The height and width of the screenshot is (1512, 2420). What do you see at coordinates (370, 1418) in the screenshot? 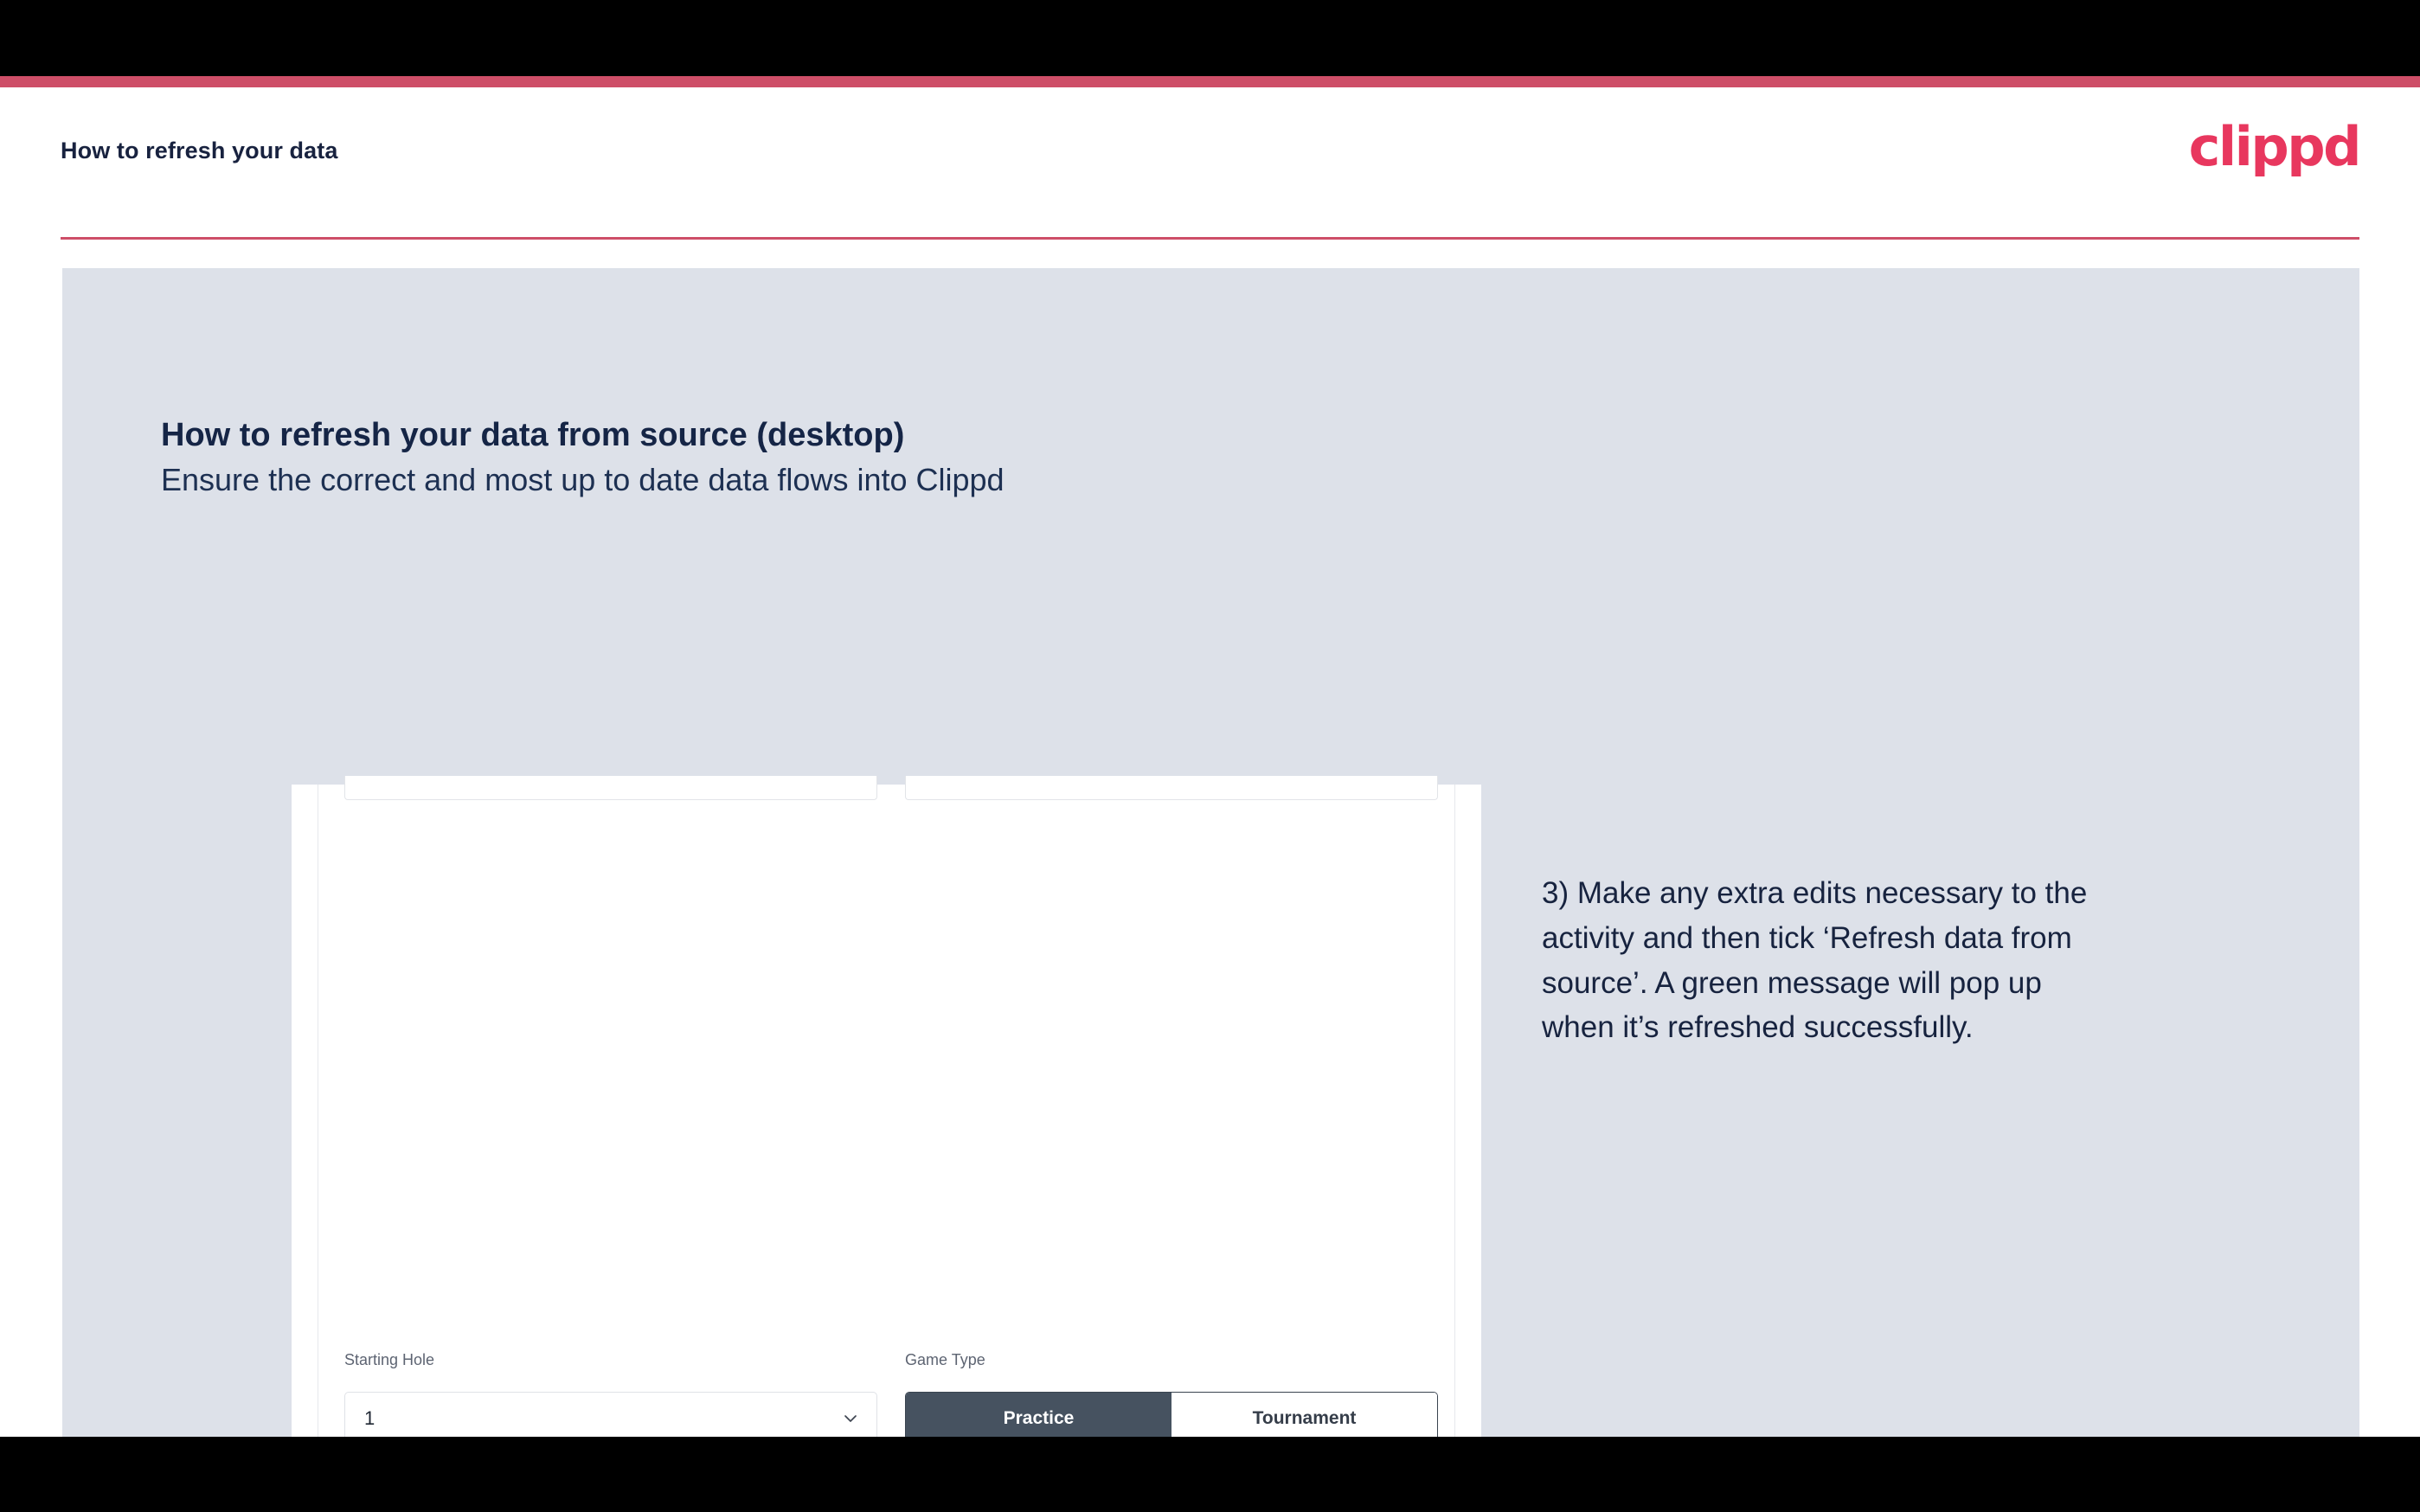
I see `starting-hole-value: 1` at bounding box center [370, 1418].